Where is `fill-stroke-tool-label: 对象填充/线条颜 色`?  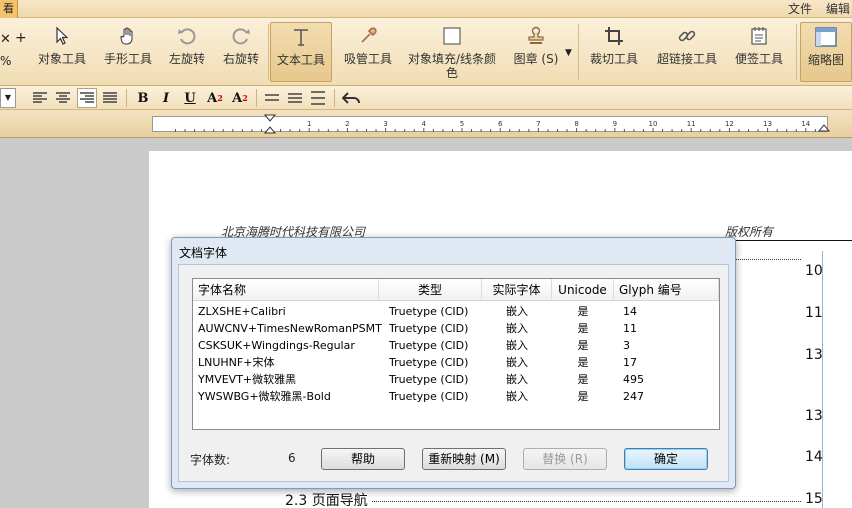
fill-stroke-tool-label: 对象填充/线条颜 色 is located at coordinates (452, 66).